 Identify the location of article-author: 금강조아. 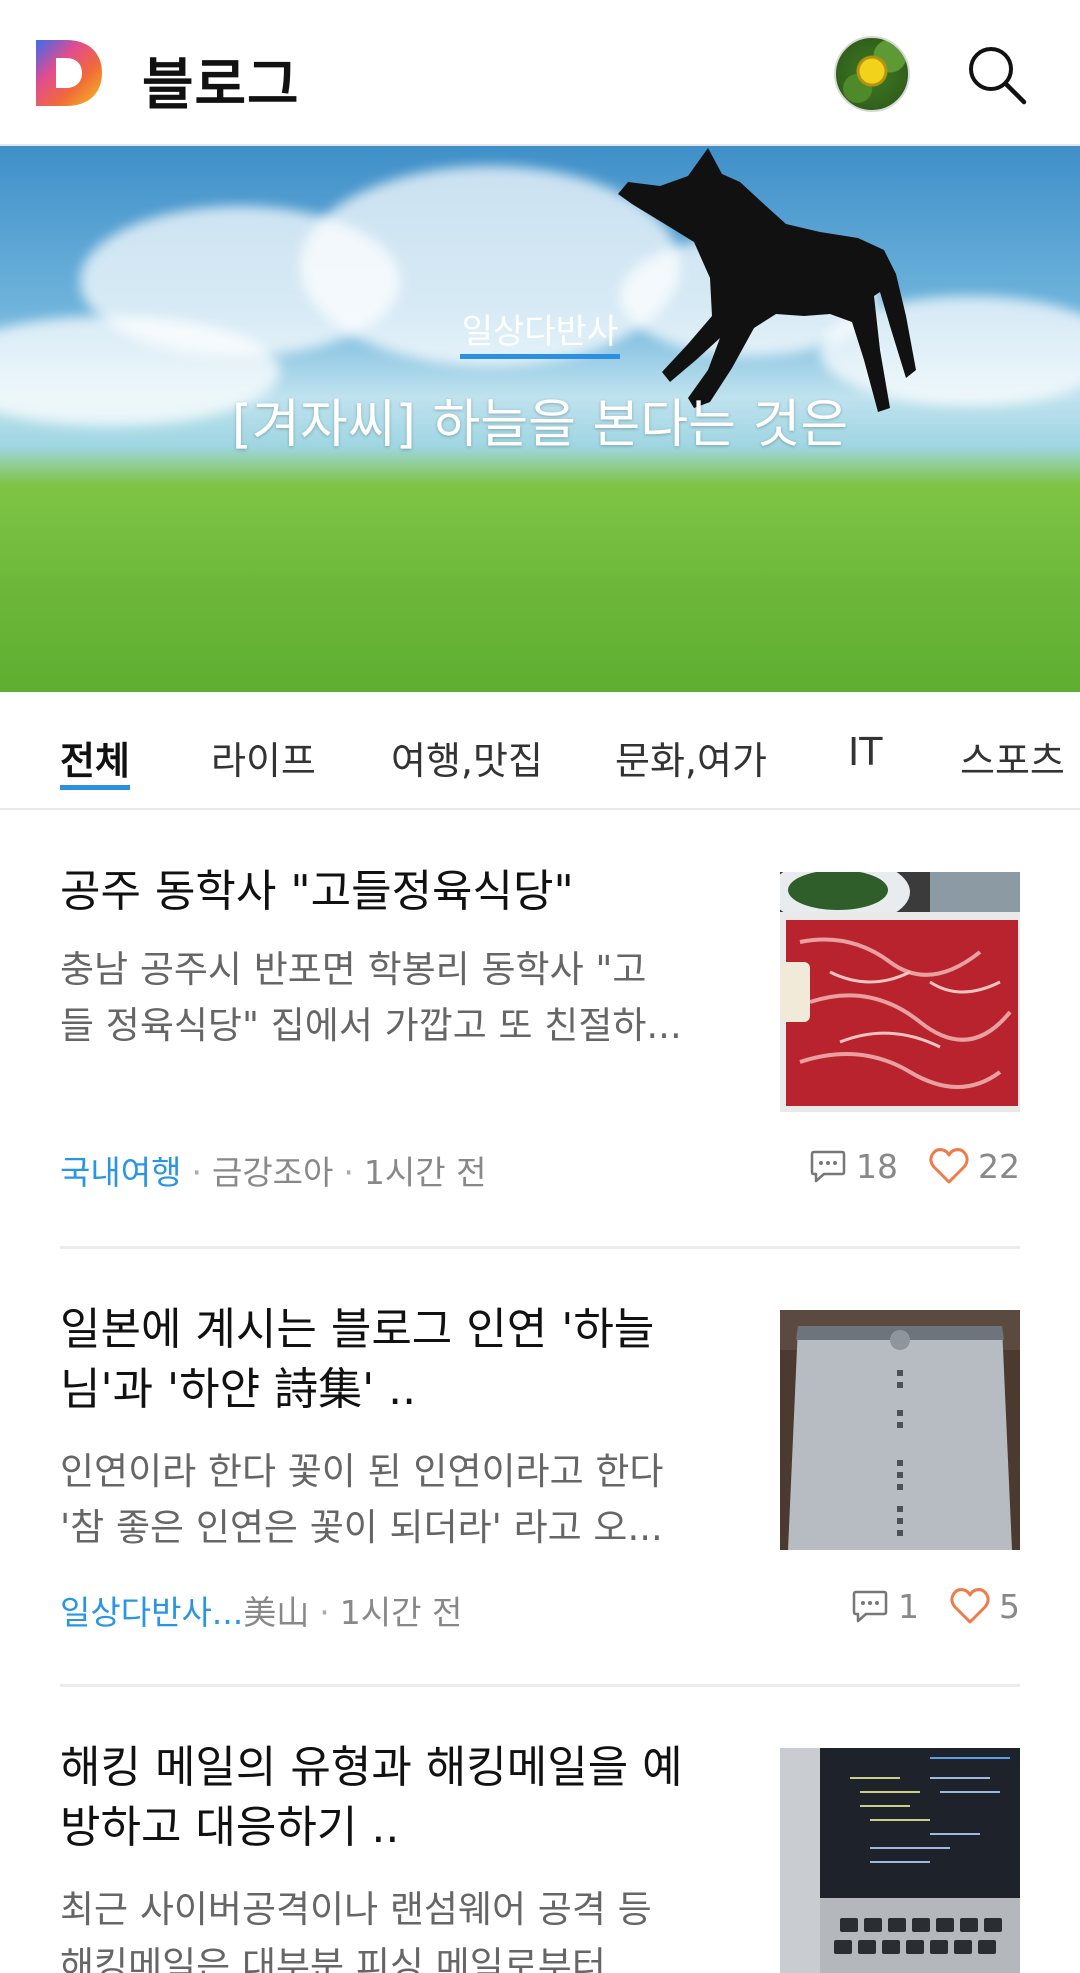
(272, 1172).